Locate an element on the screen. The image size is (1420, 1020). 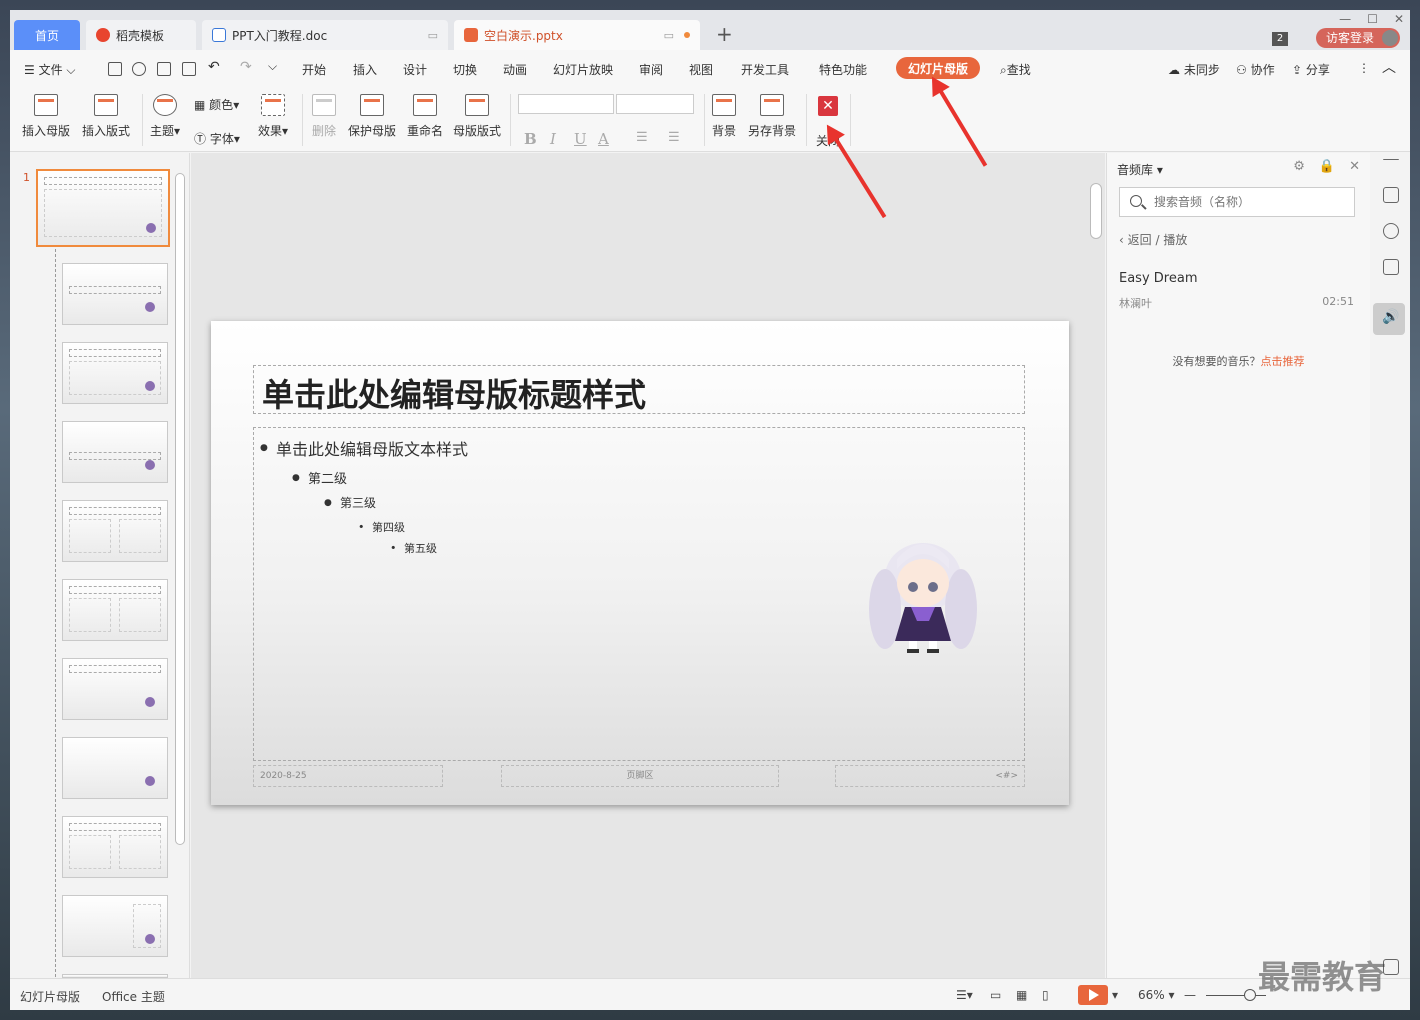
font-color-button: A is located at coordinates (603, 139).